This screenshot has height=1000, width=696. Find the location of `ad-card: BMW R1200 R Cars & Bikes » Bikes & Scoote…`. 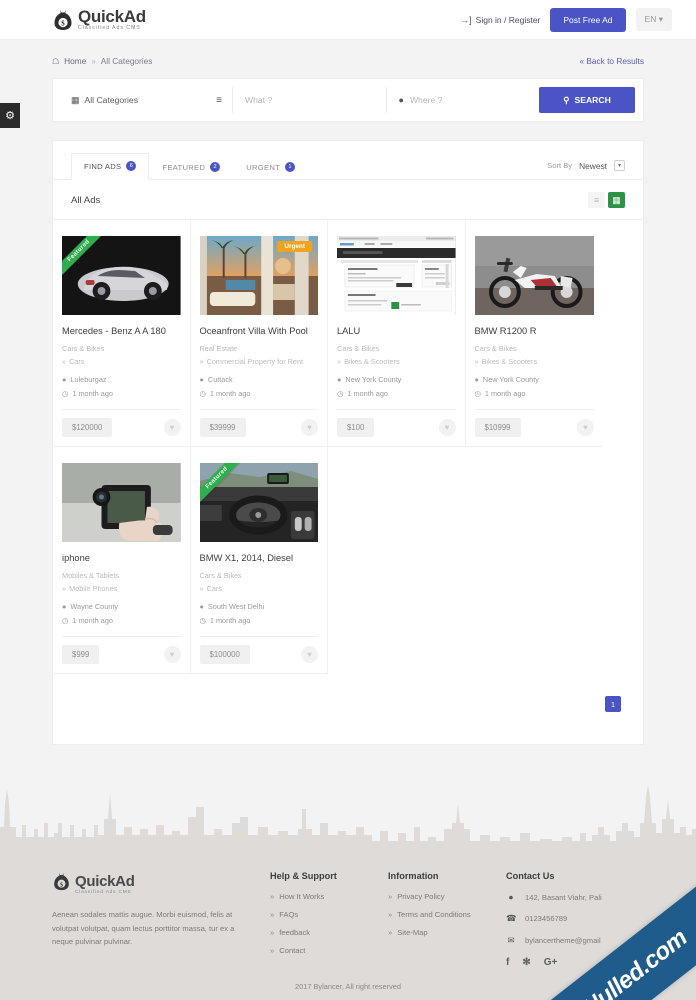

ad-card: BMW R1200 R Cars & Bikes » Bikes & Scoote… is located at coordinates (534, 334).